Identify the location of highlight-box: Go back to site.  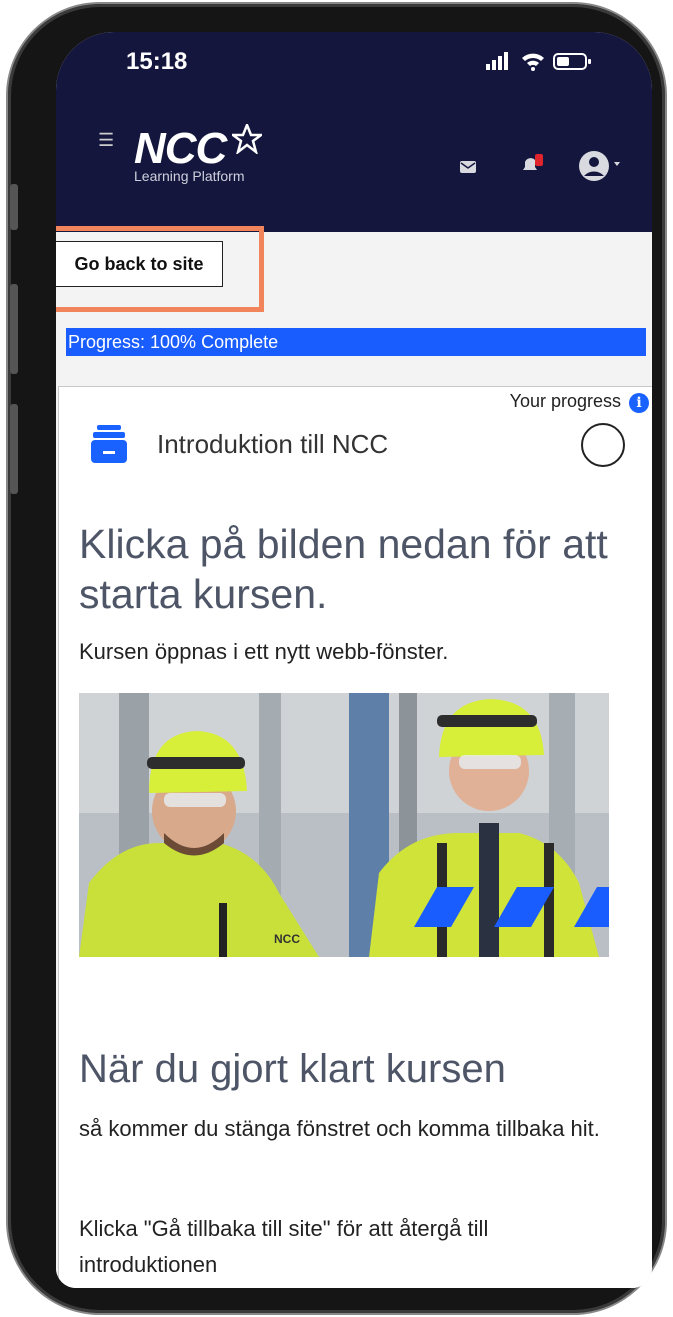
(160, 269).